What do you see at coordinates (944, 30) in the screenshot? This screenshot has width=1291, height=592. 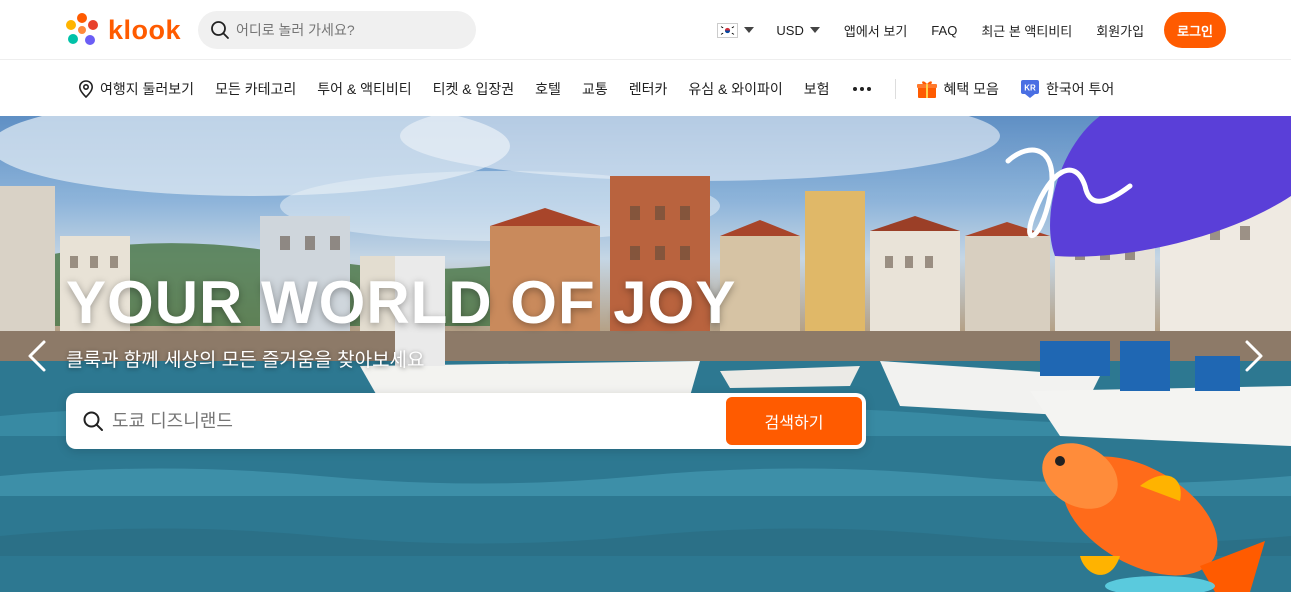 I see `faq-link: FAQ` at bounding box center [944, 30].